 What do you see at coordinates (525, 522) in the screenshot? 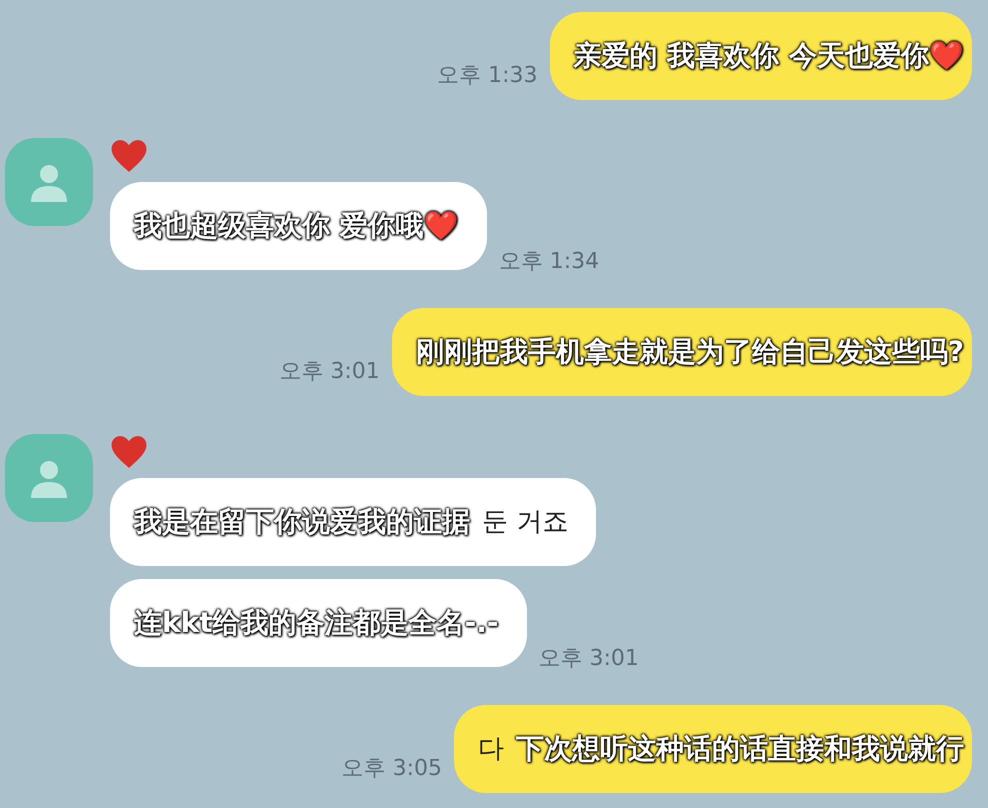
I see `message-text: 둔 거죠` at bounding box center [525, 522].